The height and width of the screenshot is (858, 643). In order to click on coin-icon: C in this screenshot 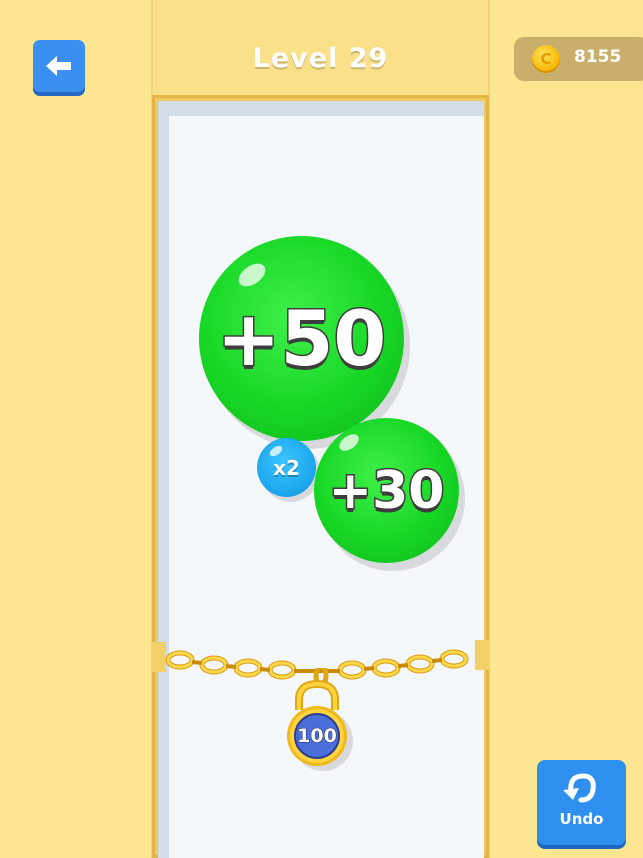, I will do `click(546, 59)`.